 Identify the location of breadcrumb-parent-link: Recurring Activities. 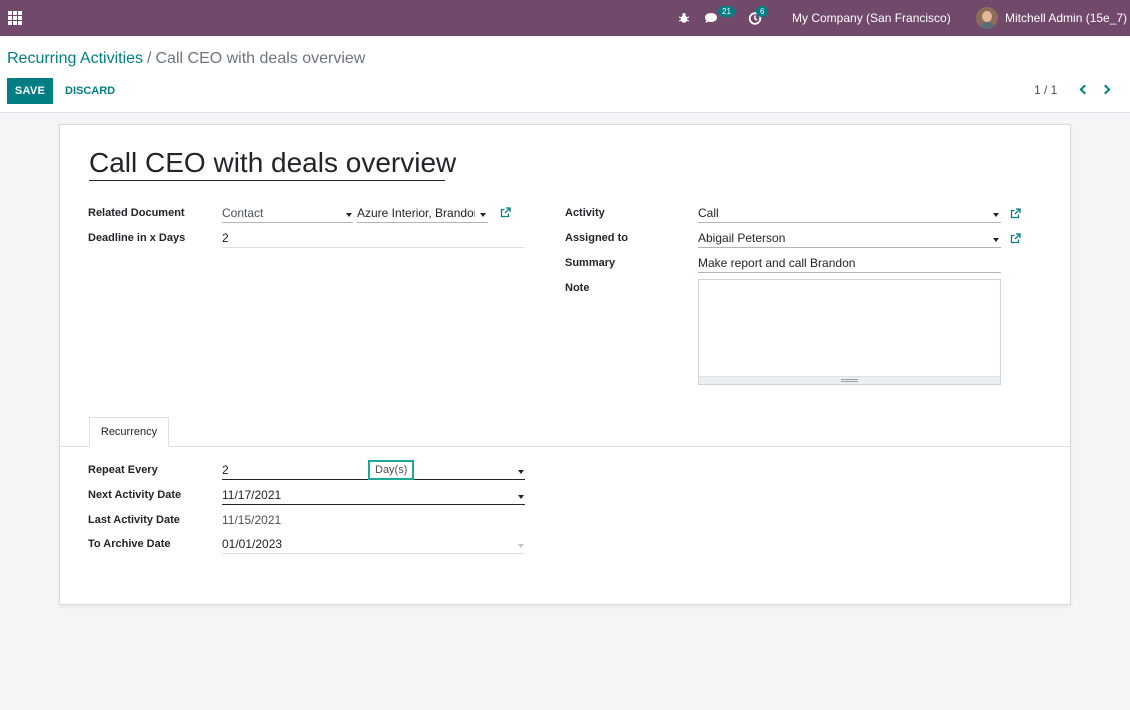
(75, 58).